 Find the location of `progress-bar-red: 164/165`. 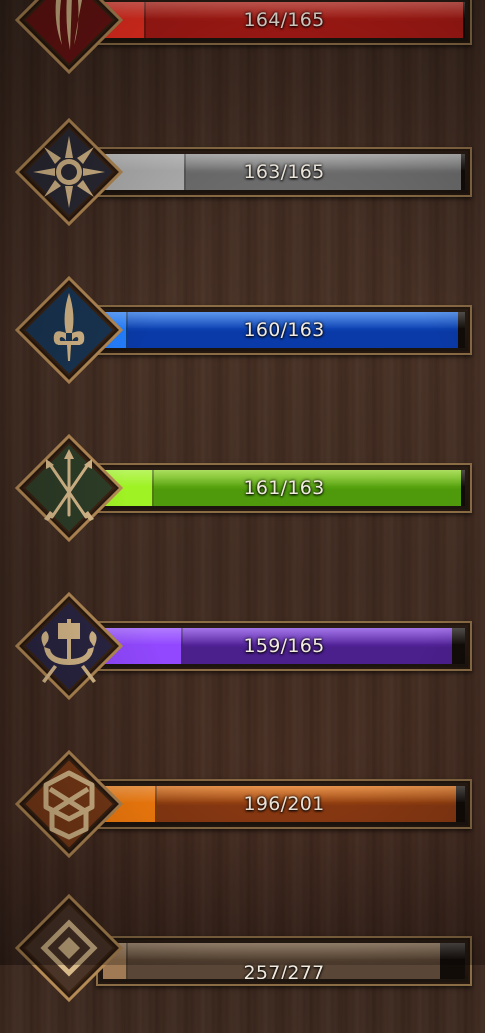

progress-bar-red: 164/165 is located at coordinates (284, 22).